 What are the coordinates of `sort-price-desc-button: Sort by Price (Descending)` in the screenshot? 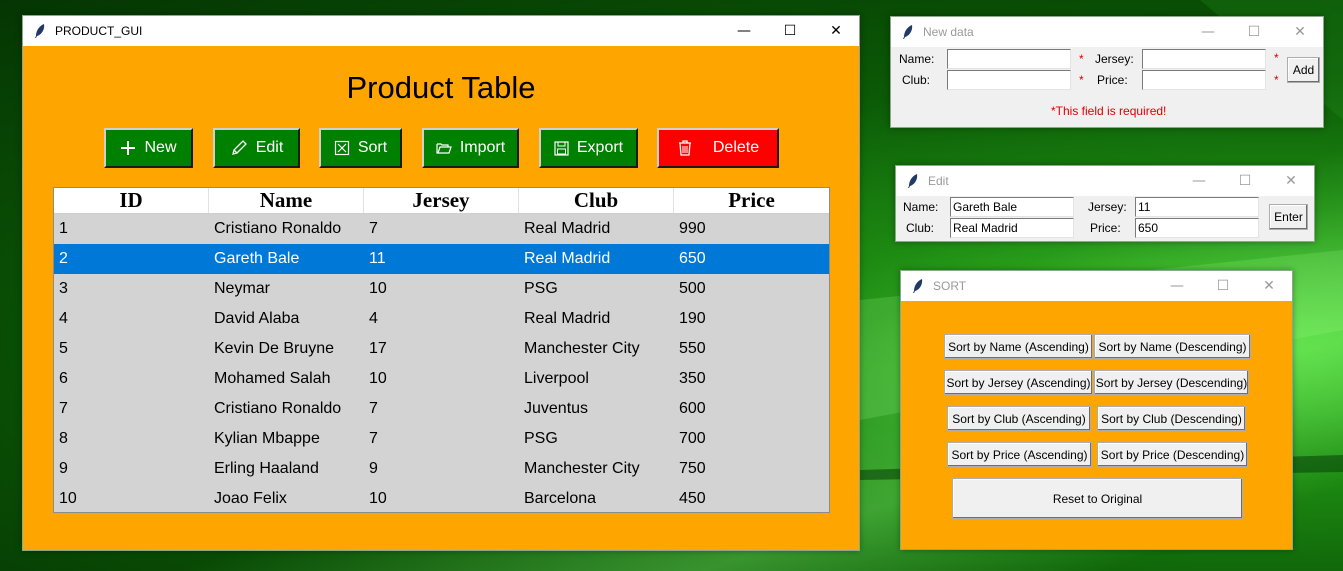 It's located at (1172, 454).